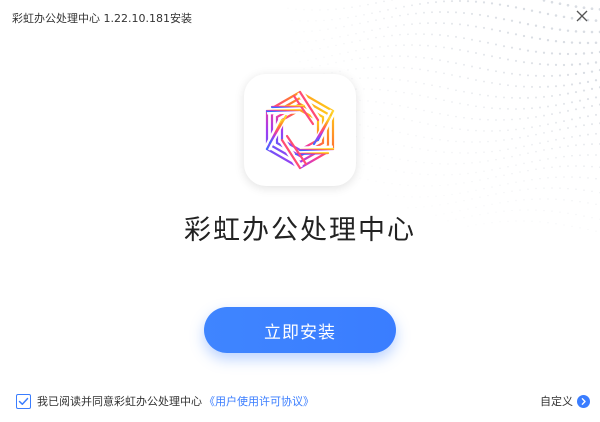 The height and width of the screenshot is (422, 600). I want to click on agree-checkbox, so click(23, 401).